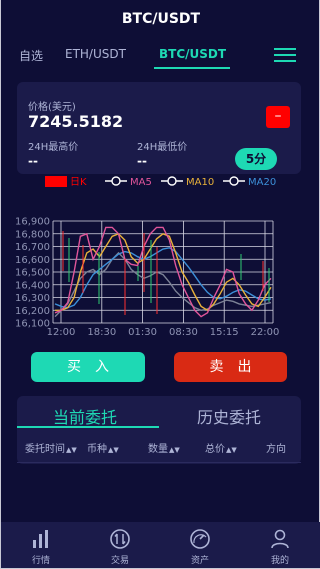  What do you see at coordinates (163, 278) in the screenshot?
I see `series-line-ma20` at bounding box center [163, 278].